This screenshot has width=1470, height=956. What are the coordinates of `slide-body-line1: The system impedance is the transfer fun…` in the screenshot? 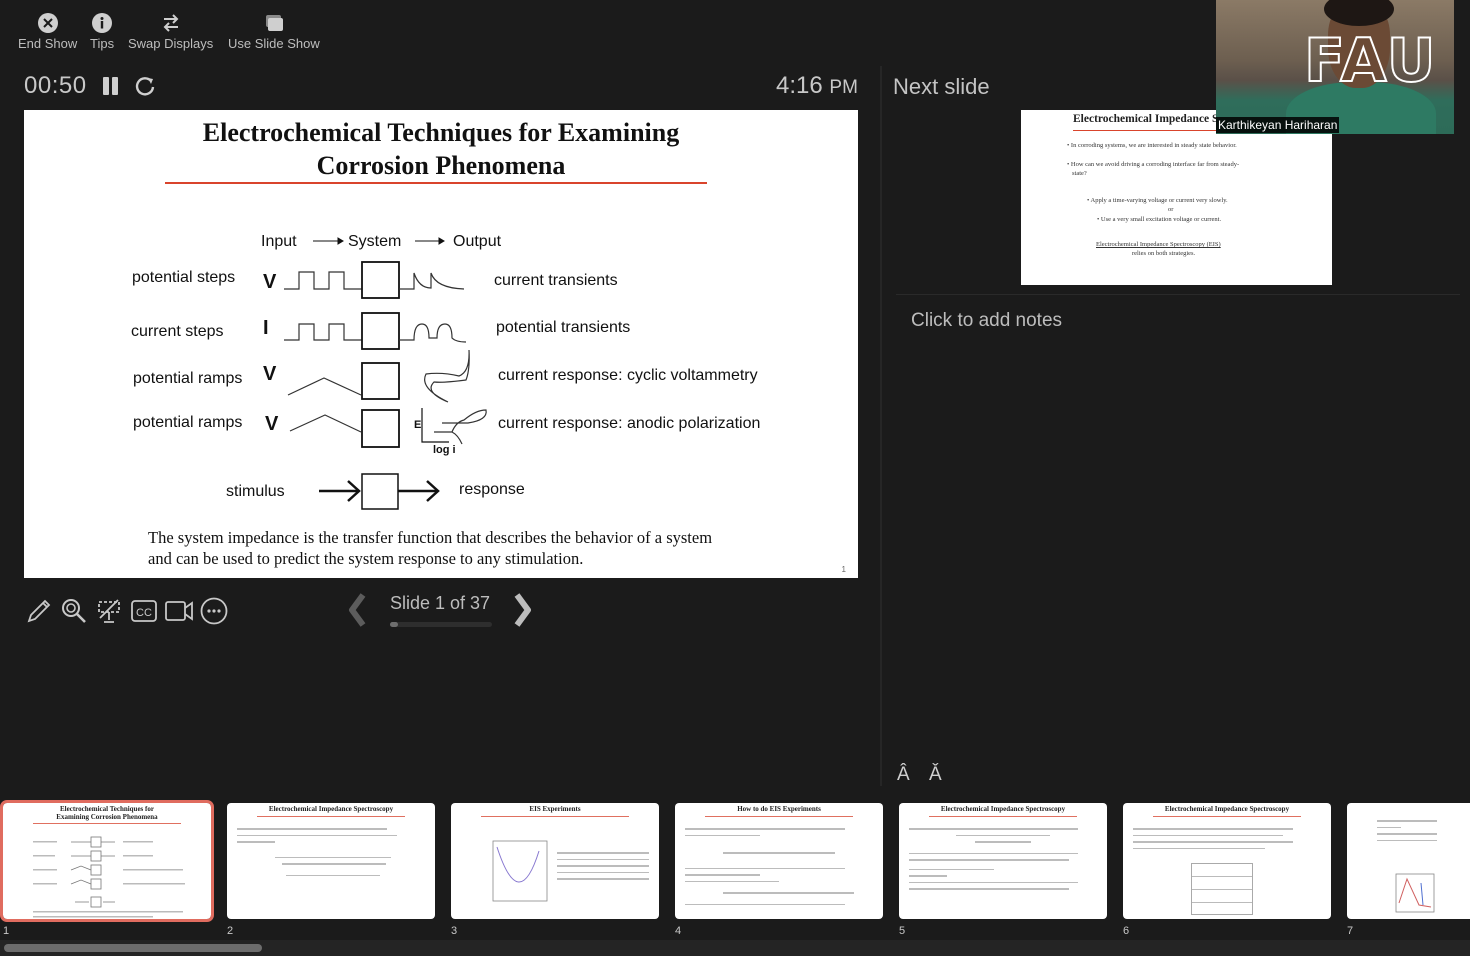 It's located at (430, 537).